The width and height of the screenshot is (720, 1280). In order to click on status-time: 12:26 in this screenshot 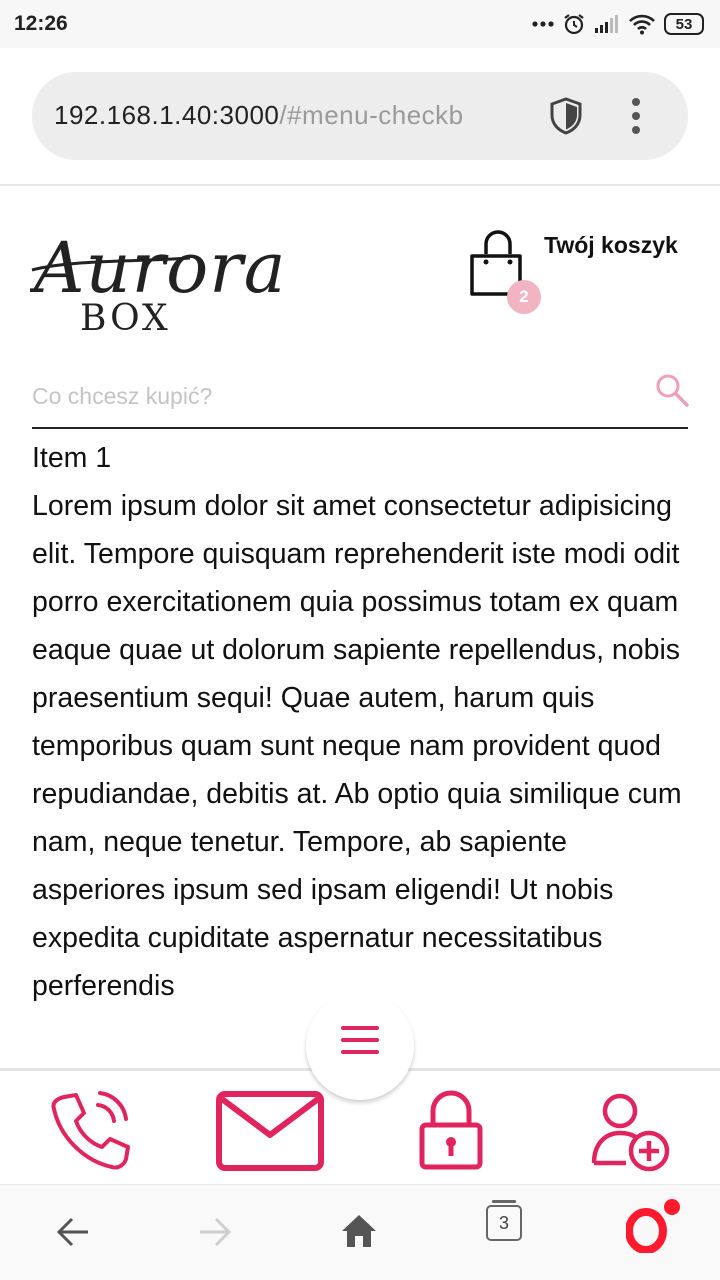, I will do `click(41, 23)`.